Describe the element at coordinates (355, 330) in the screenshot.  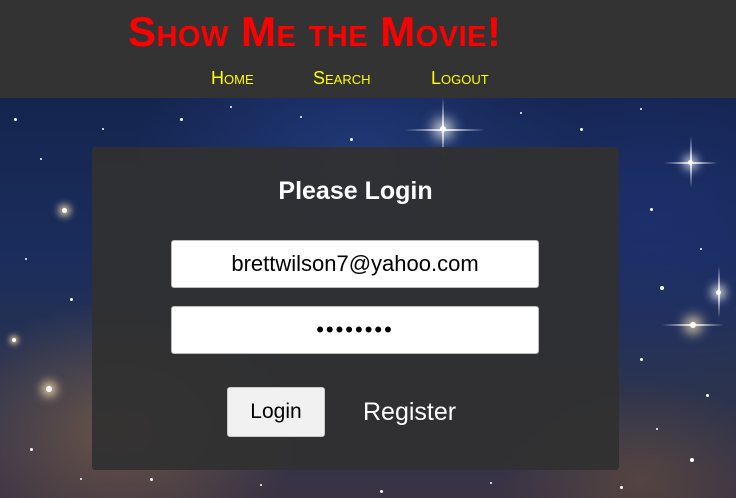
I see `password-field` at that location.